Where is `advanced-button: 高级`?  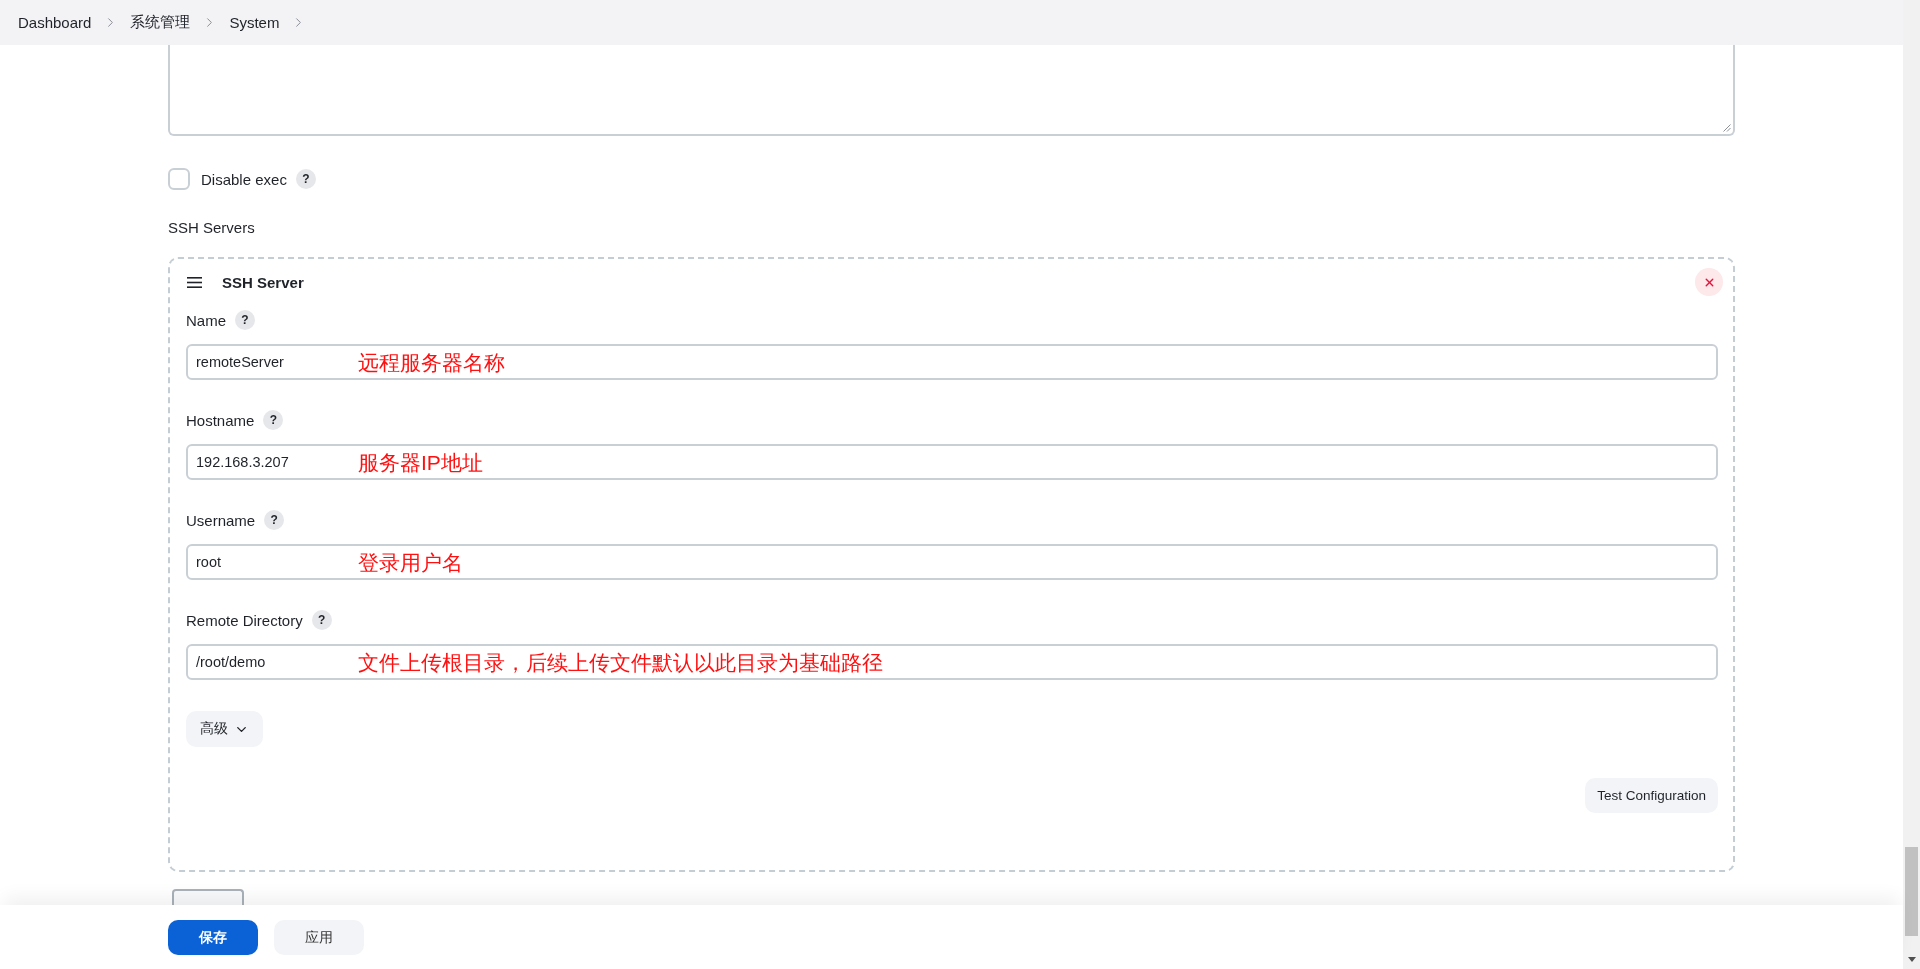 advanced-button: 高级 is located at coordinates (224, 729).